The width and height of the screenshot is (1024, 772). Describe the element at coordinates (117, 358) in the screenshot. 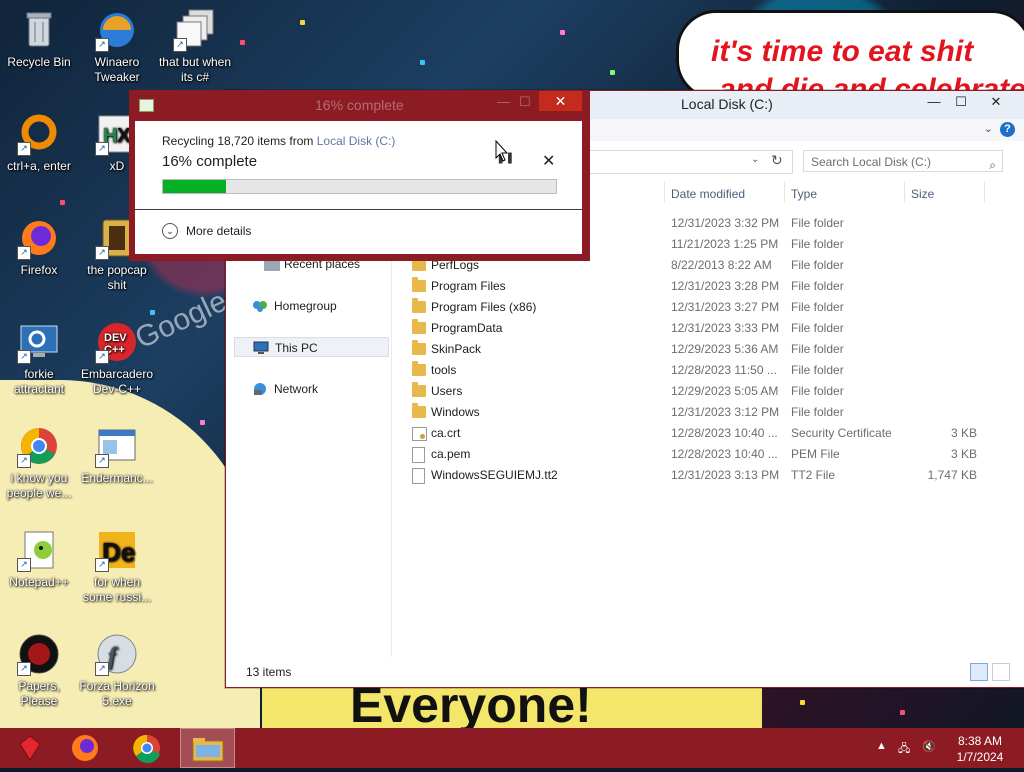

I see `desktop-icon-devcpp: DEV C++ ↗ Embarcadero Dev-C++` at that location.